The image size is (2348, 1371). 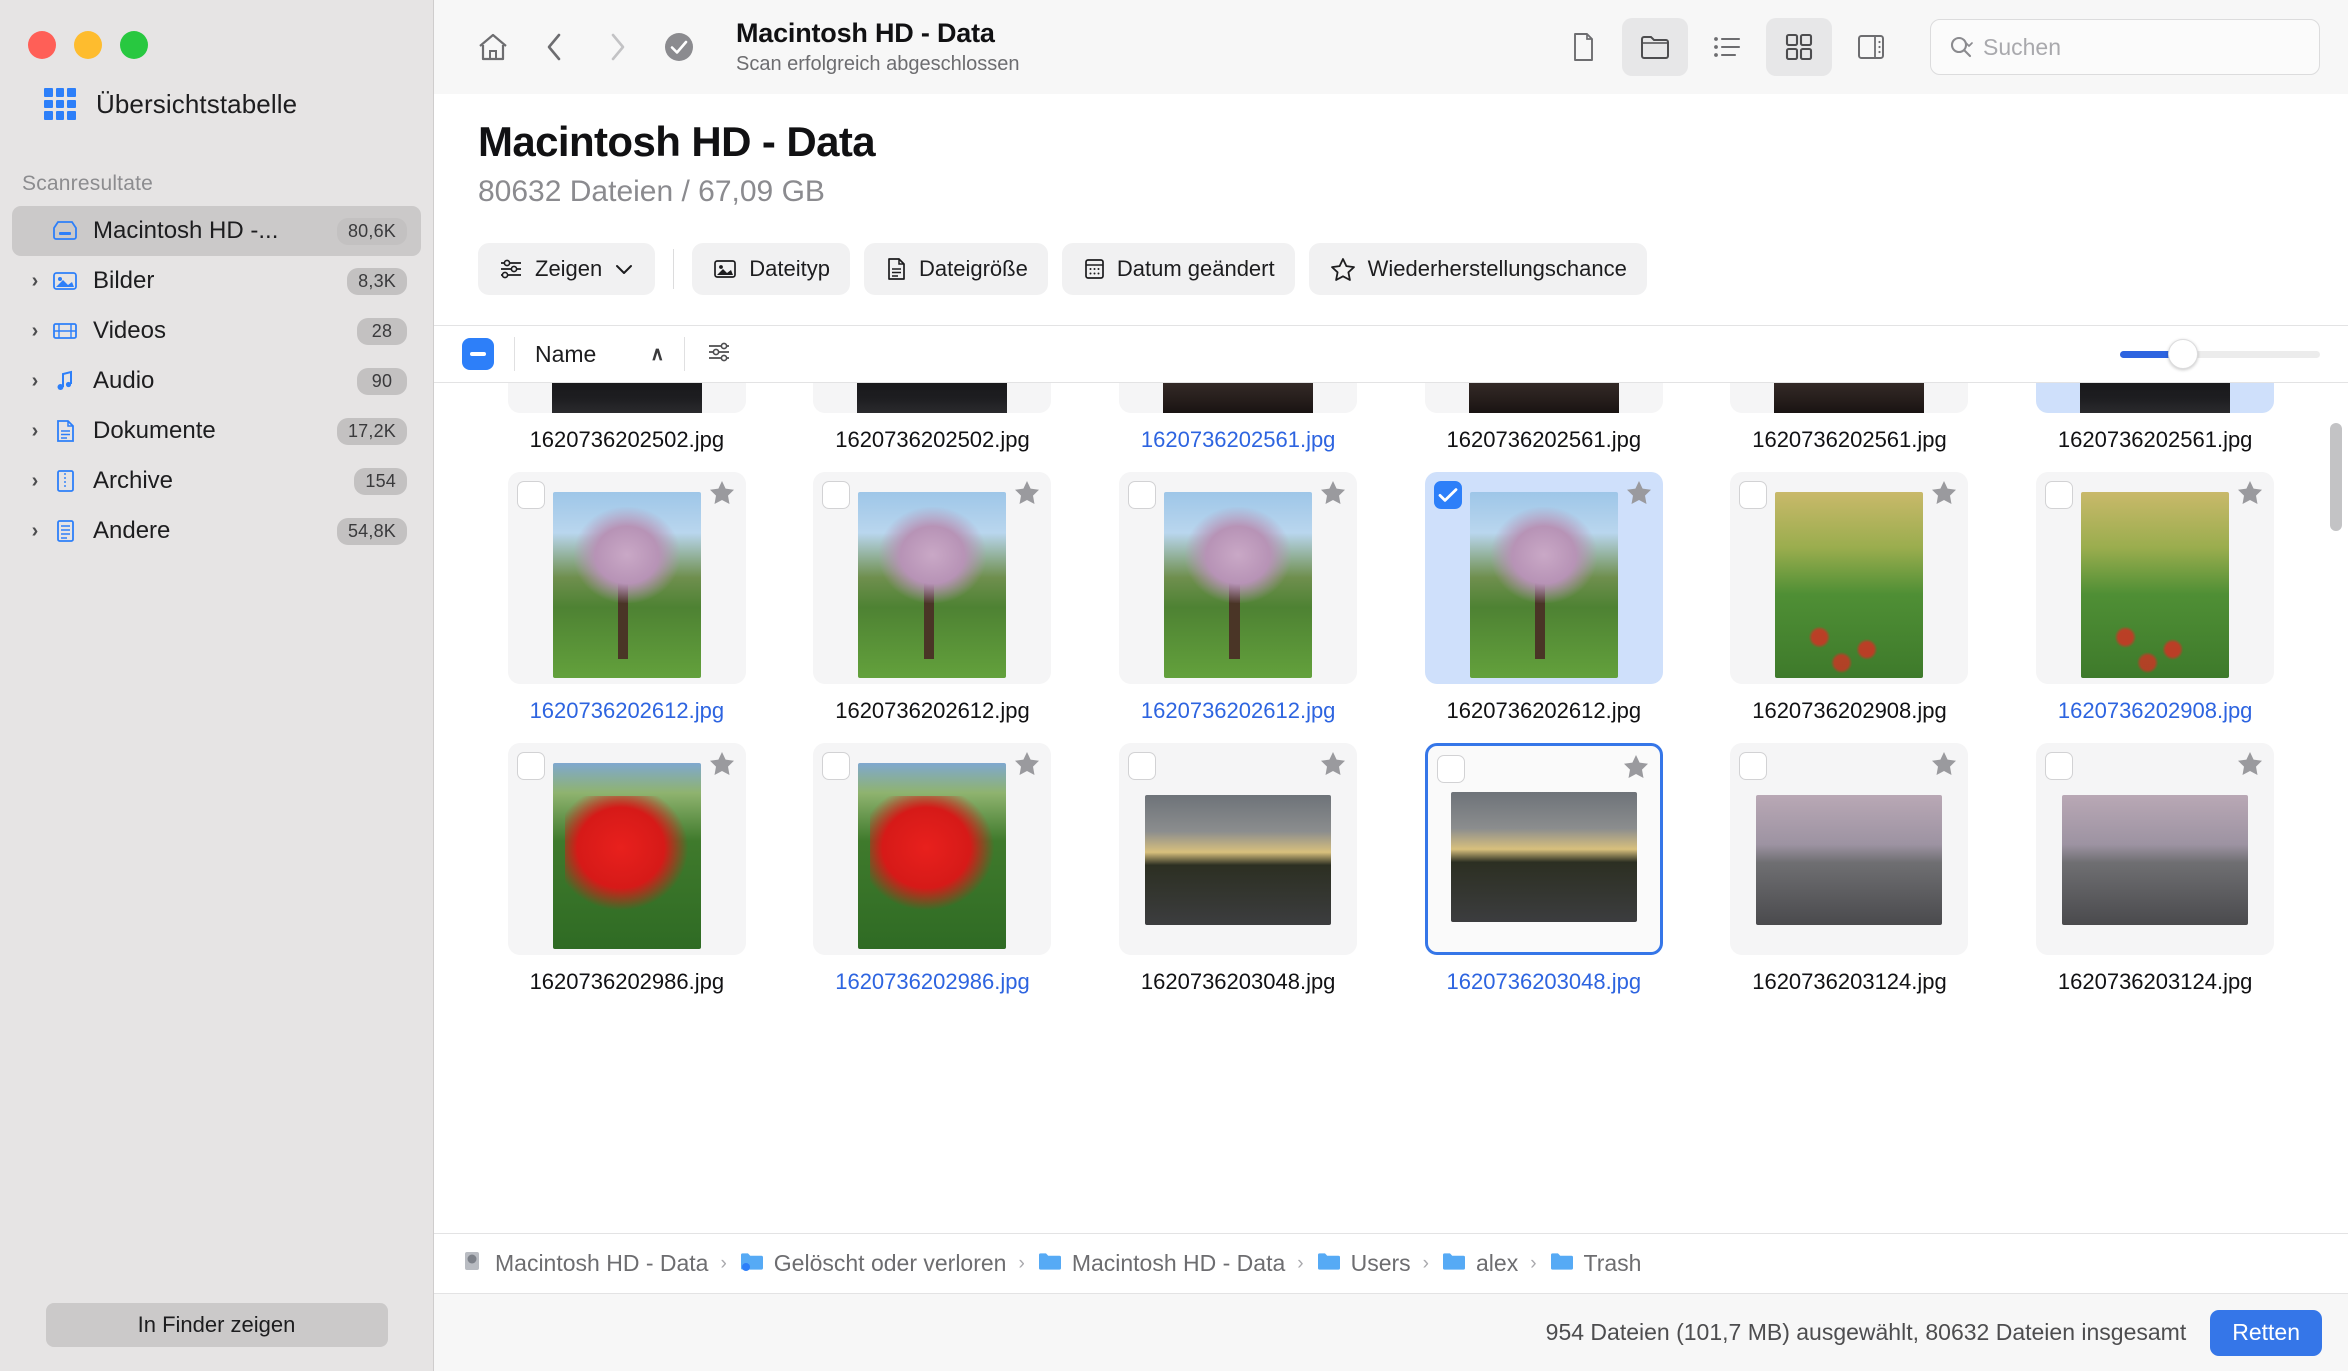 What do you see at coordinates (216, 381) in the screenshot?
I see `sidebar-item-audio: › Audio 90` at bounding box center [216, 381].